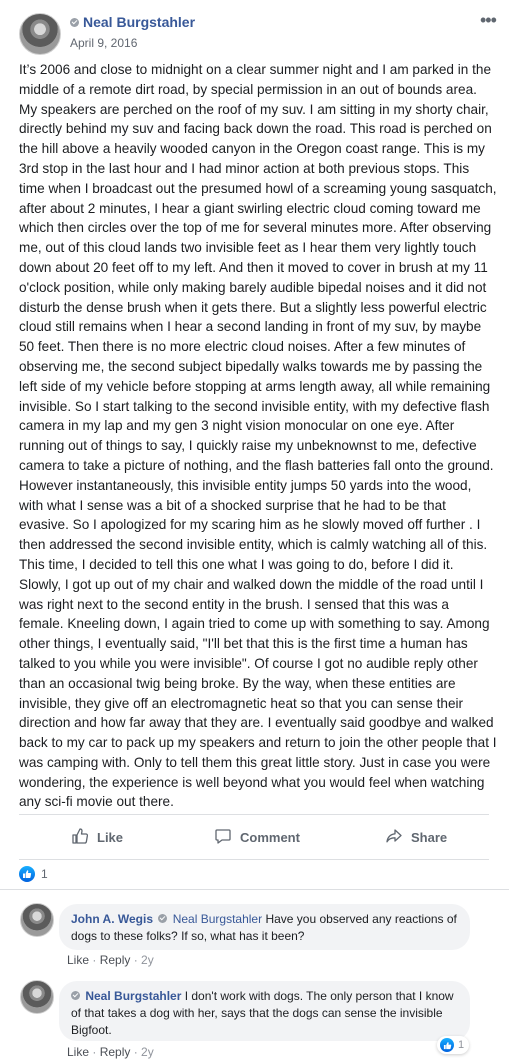 This screenshot has width=509, height=1064. What do you see at coordinates (80, 837) in the screenshot?
I see `like-icon` at bounding box center [80, 837].